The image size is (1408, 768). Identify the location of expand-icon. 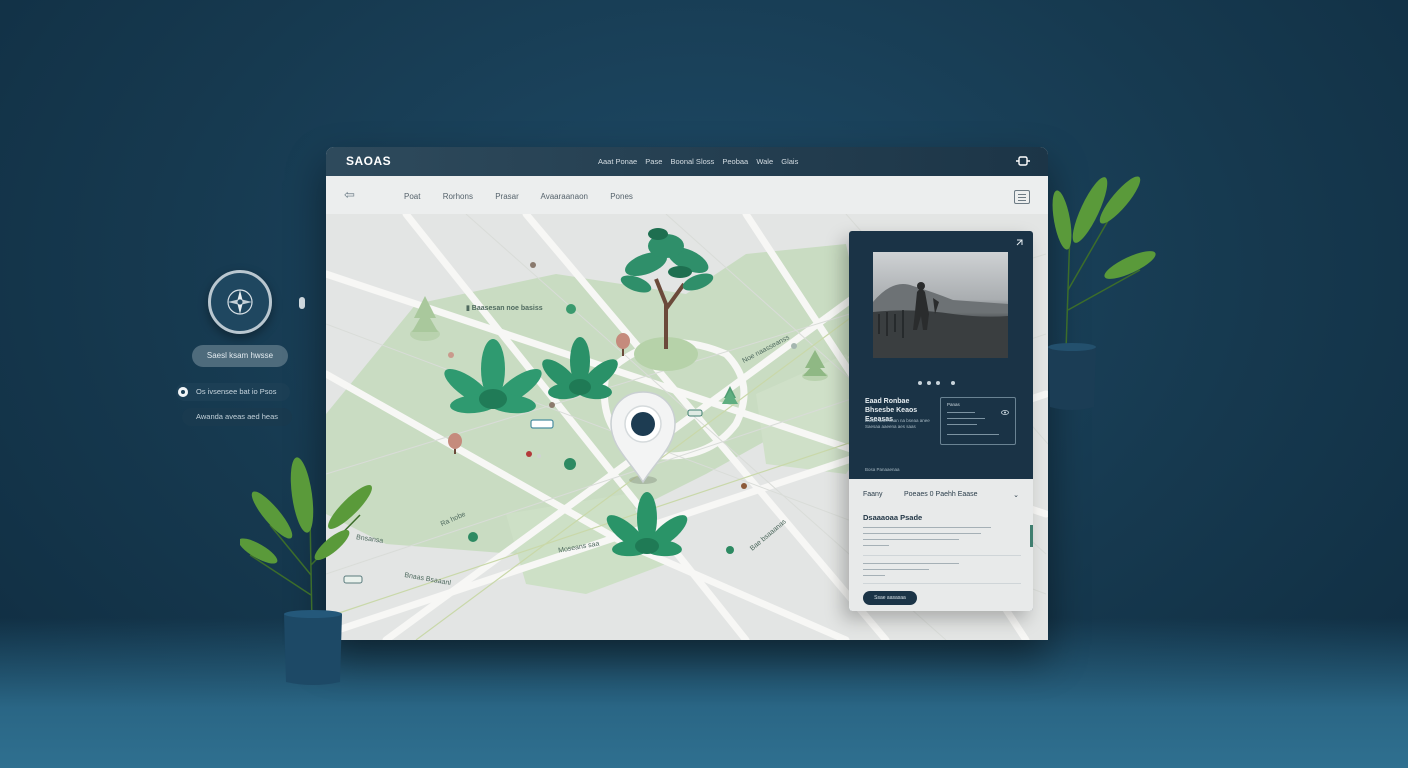
(1019, 243).